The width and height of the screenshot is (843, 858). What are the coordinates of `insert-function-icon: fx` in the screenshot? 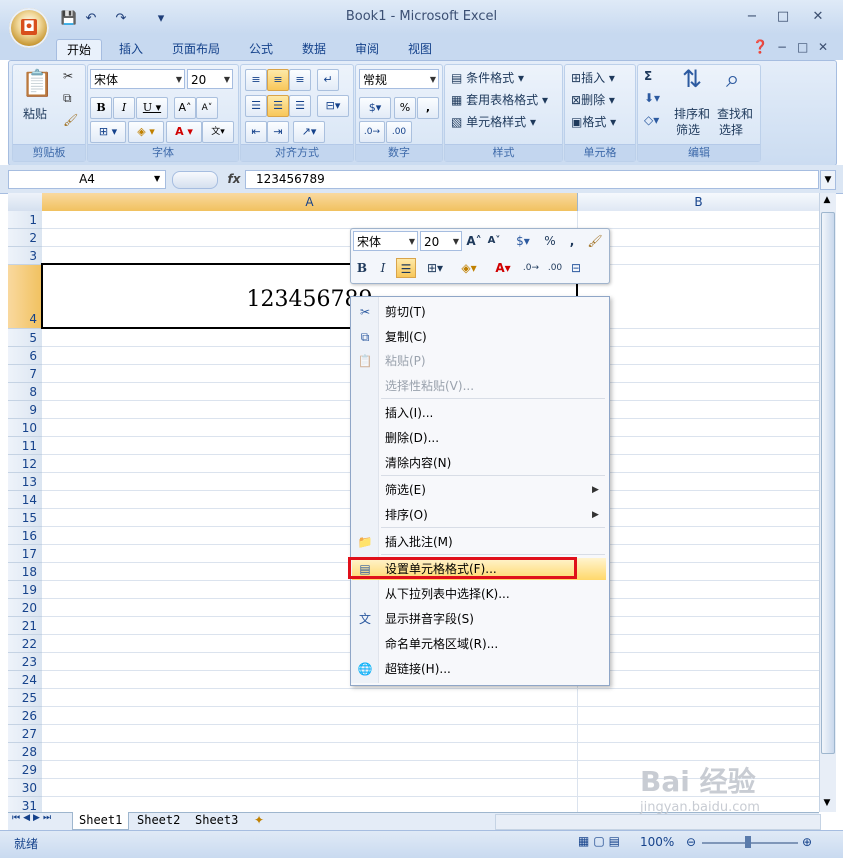 It's located at (234, 179).